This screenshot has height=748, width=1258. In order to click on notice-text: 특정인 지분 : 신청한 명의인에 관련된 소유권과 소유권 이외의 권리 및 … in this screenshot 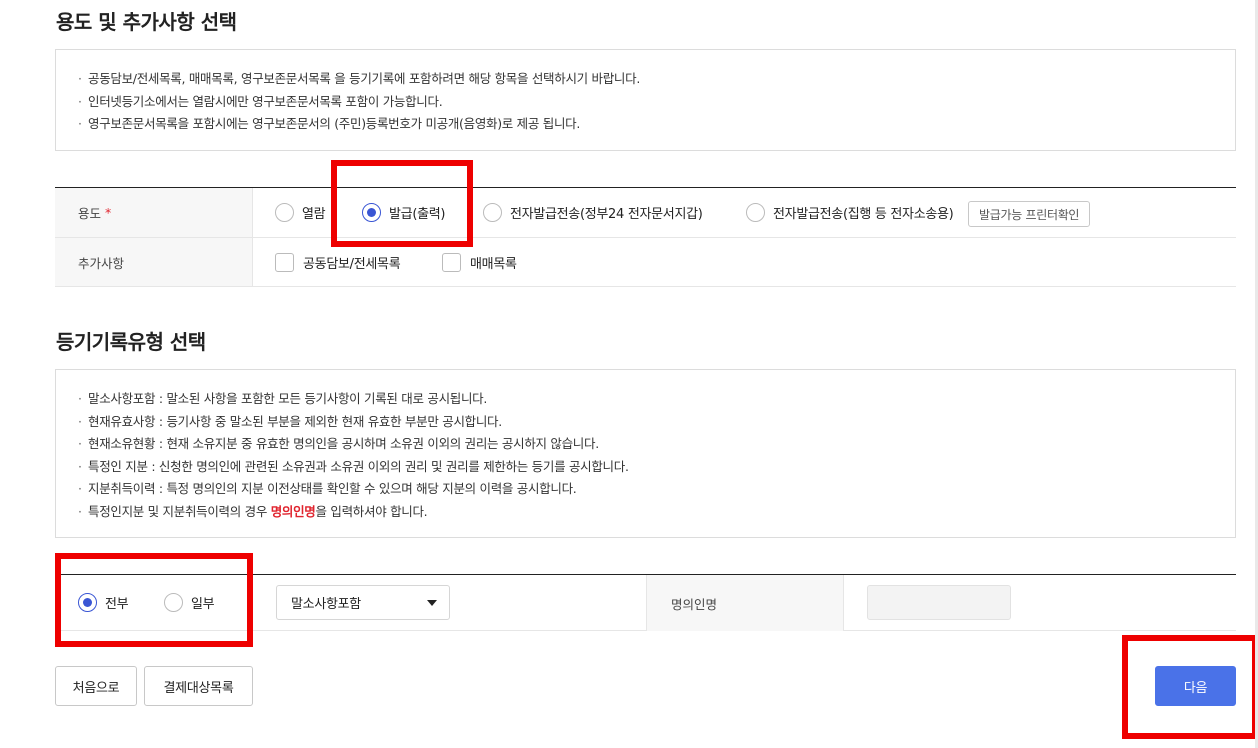, I will do `click(358, 466)`.